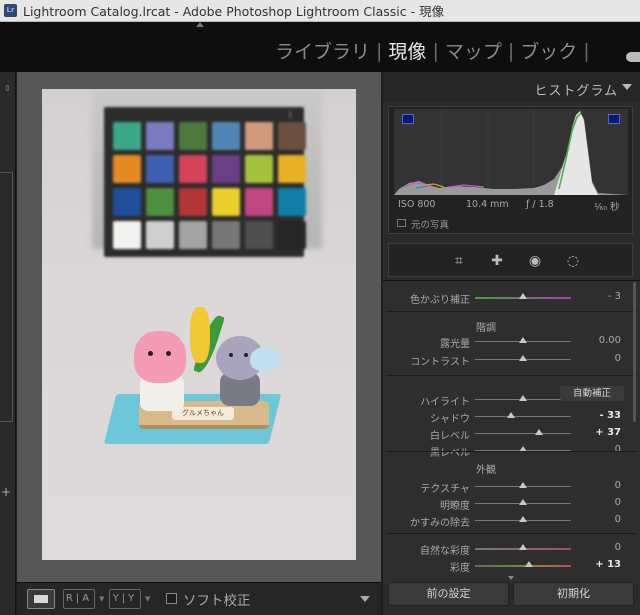  What do you see at coordinates (511, 341) in the screenshot?
I see `slider-row: 露光量 0.00` at bounding box center [511, 341].